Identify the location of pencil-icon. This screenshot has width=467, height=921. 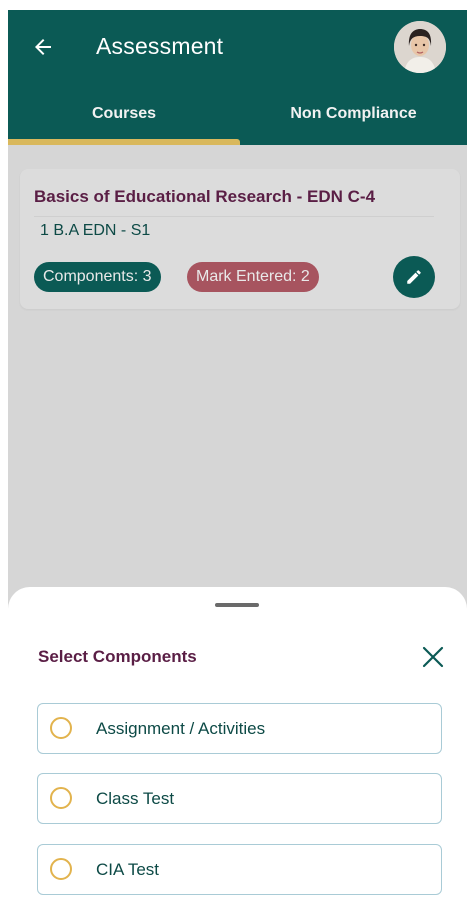
(414, 277).